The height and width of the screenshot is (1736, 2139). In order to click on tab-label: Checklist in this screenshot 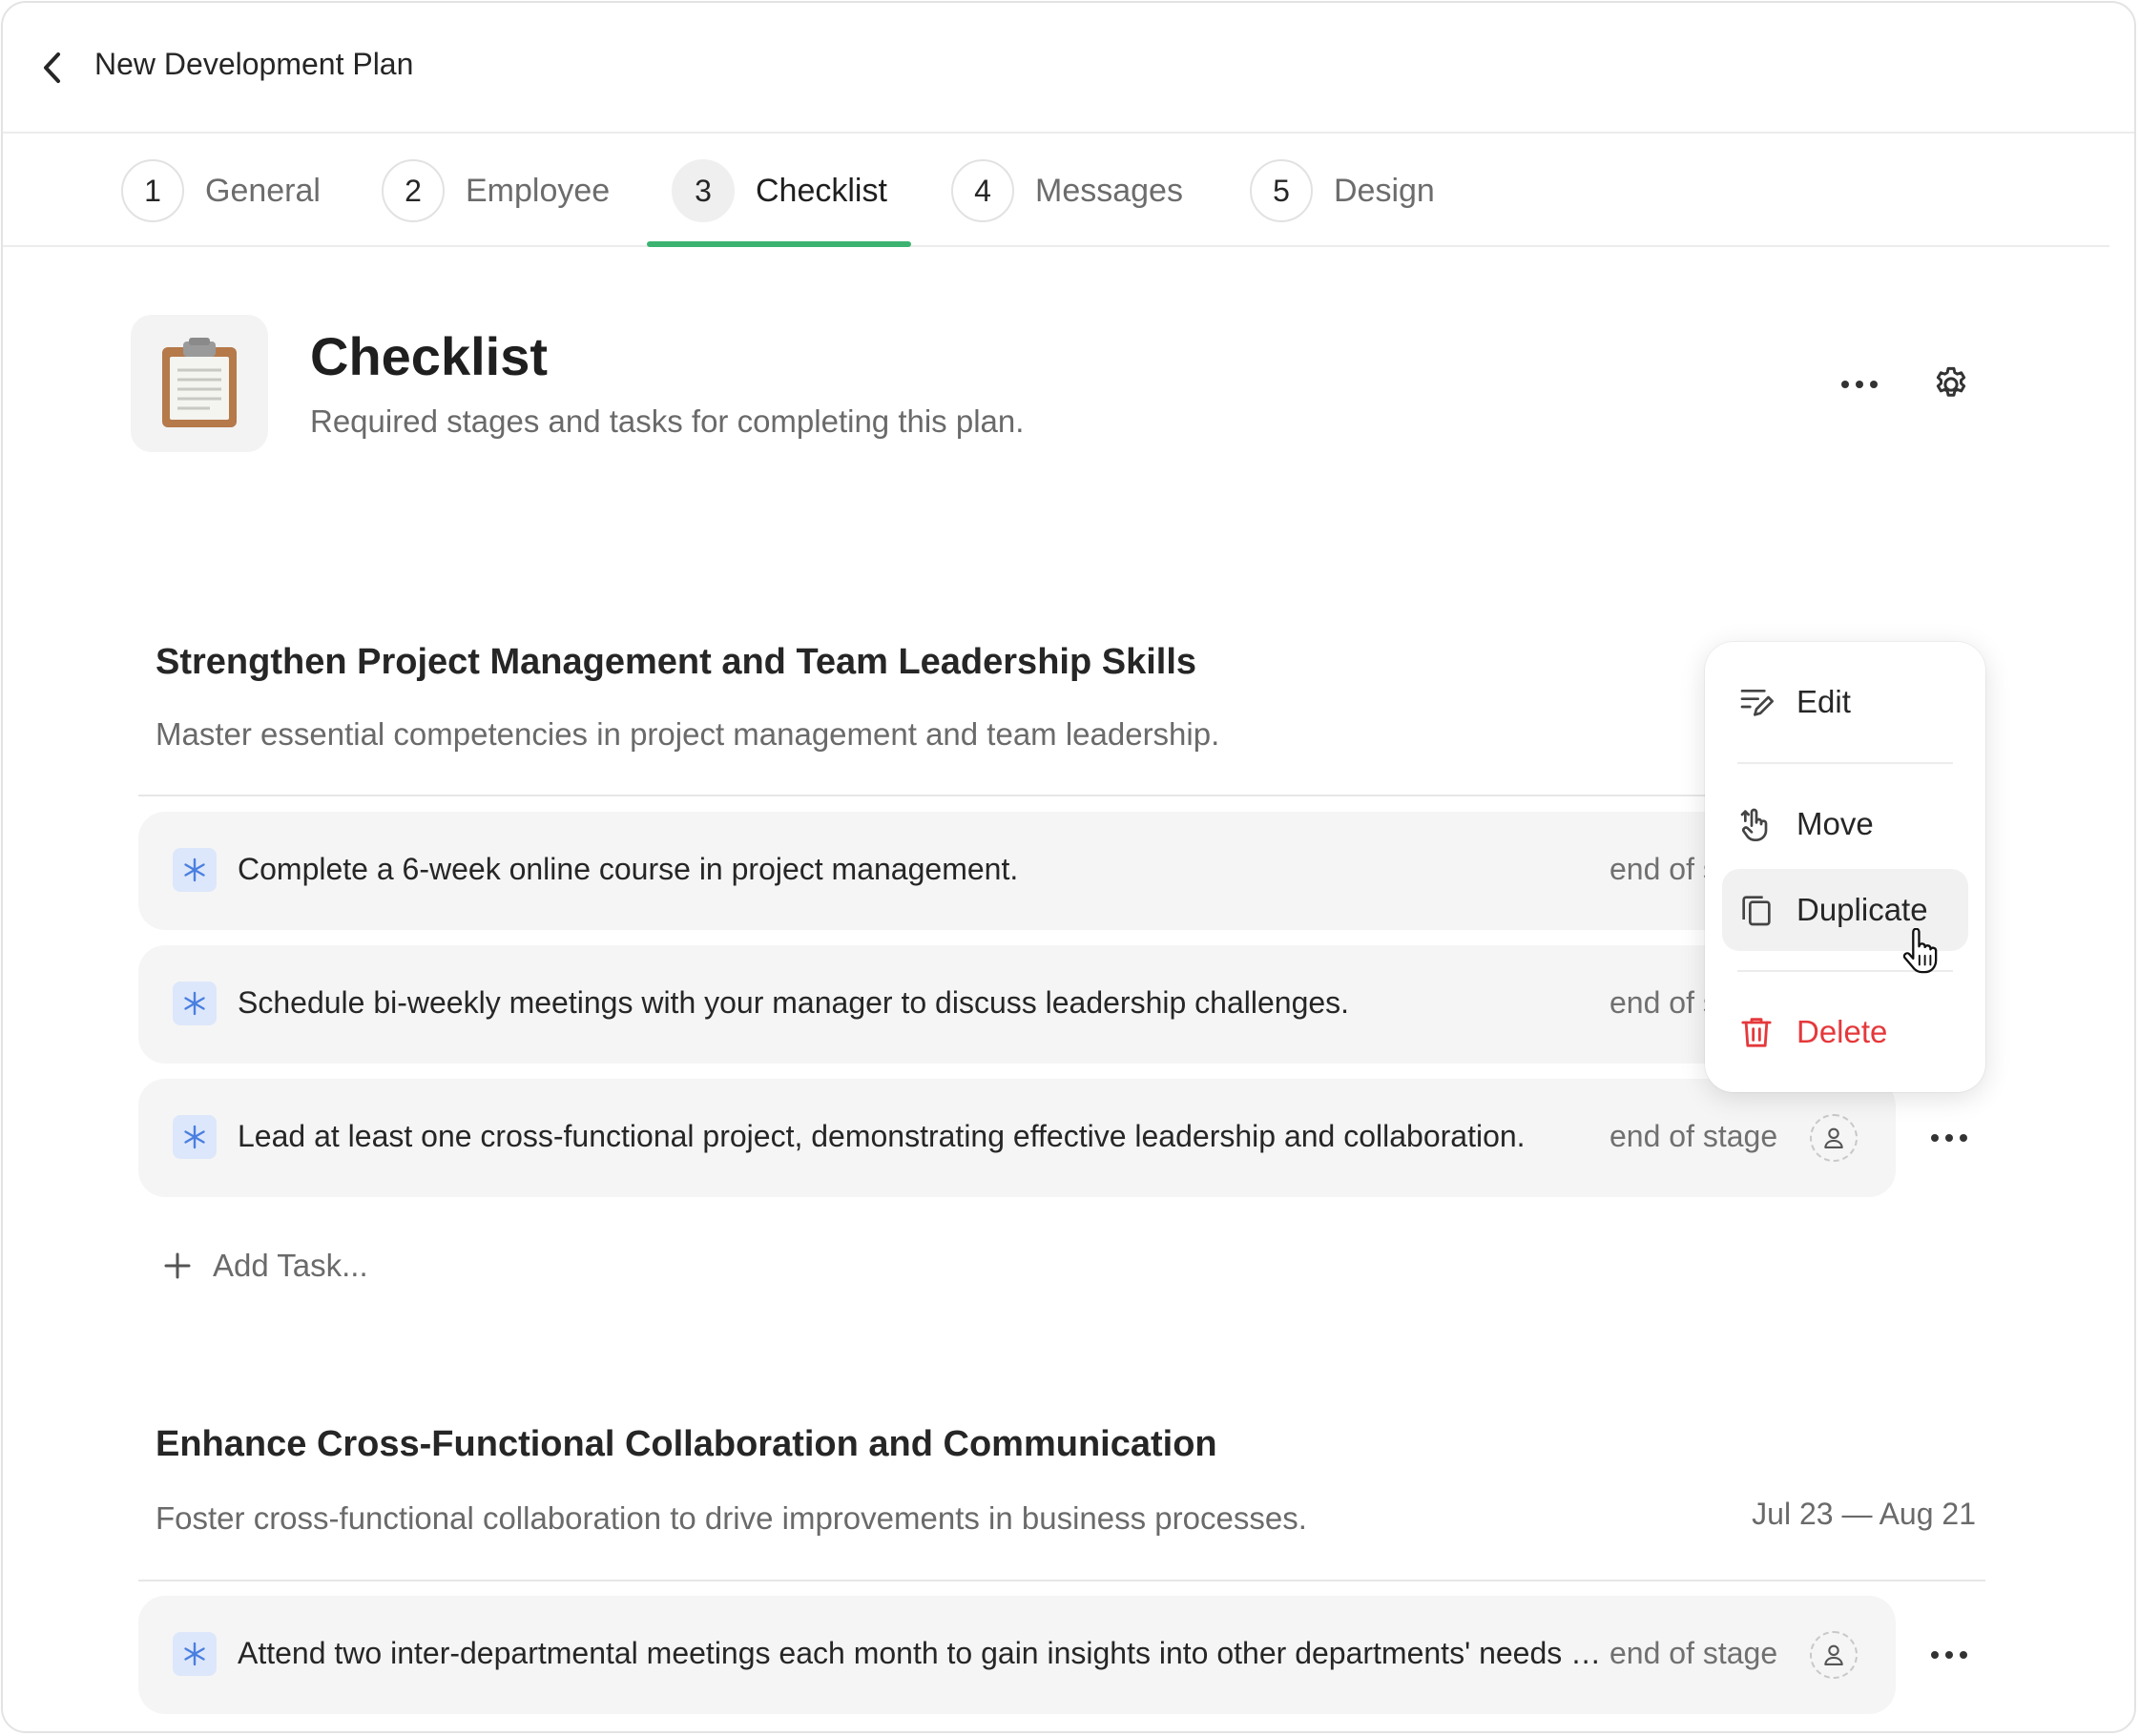, I will do `click(821, 190)`.